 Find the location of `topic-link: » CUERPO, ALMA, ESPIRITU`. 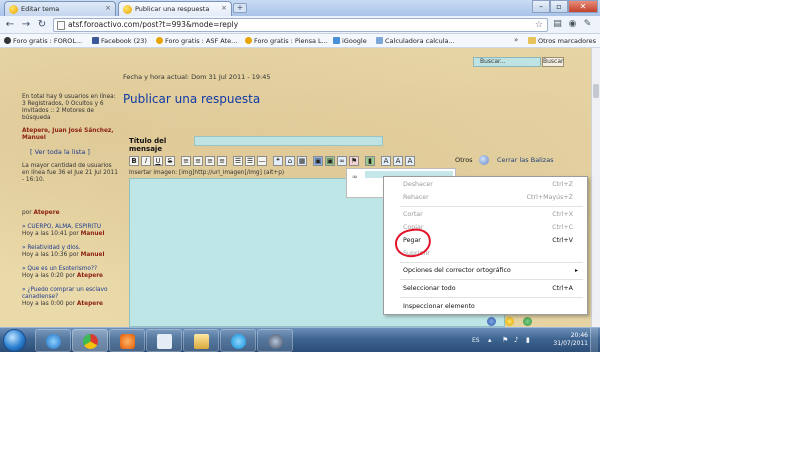

topic-link: » CUERPO, ALMA, ESPIRITU is located at coordinates (70, 227).